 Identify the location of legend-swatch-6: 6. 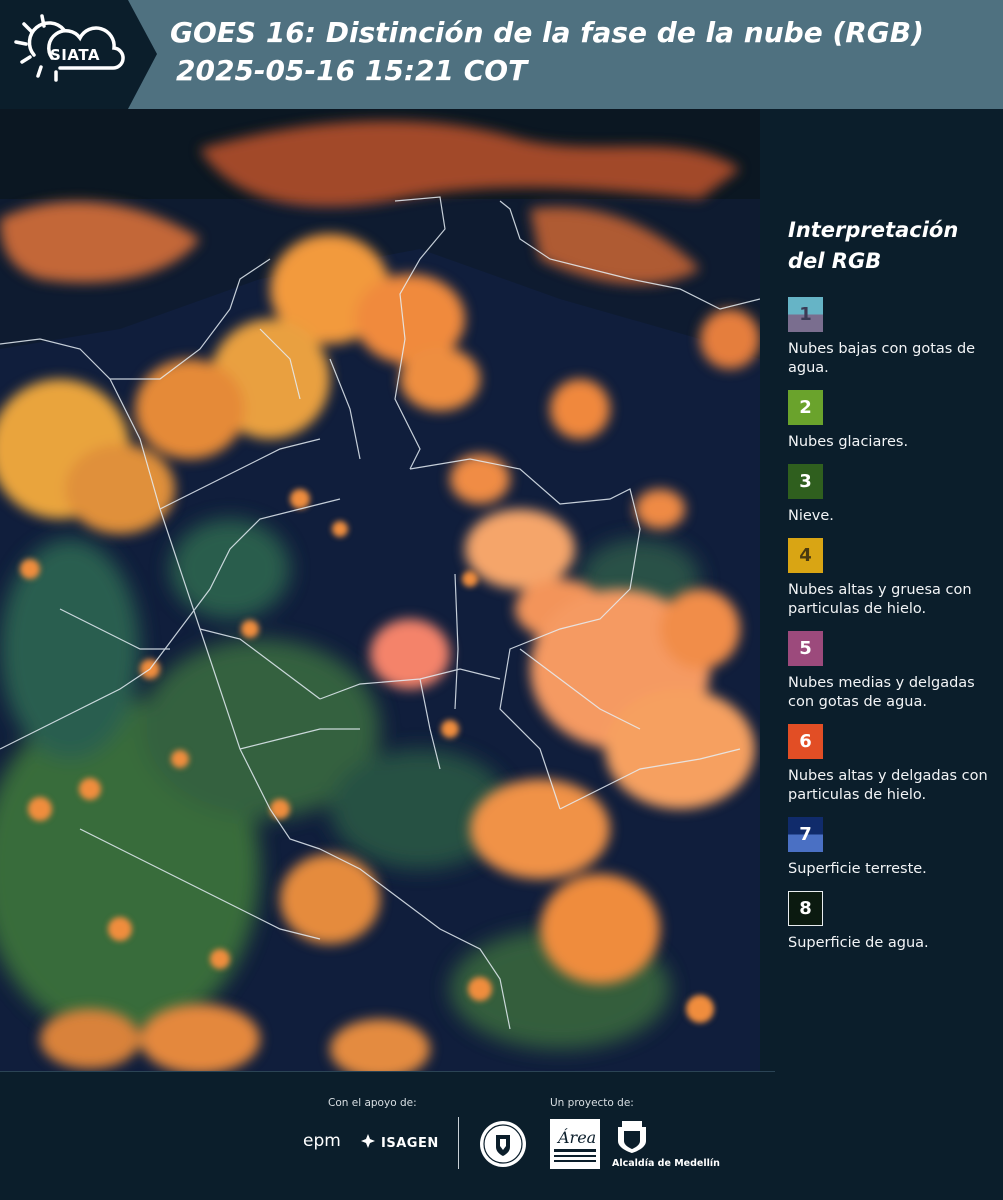
(805, 741).